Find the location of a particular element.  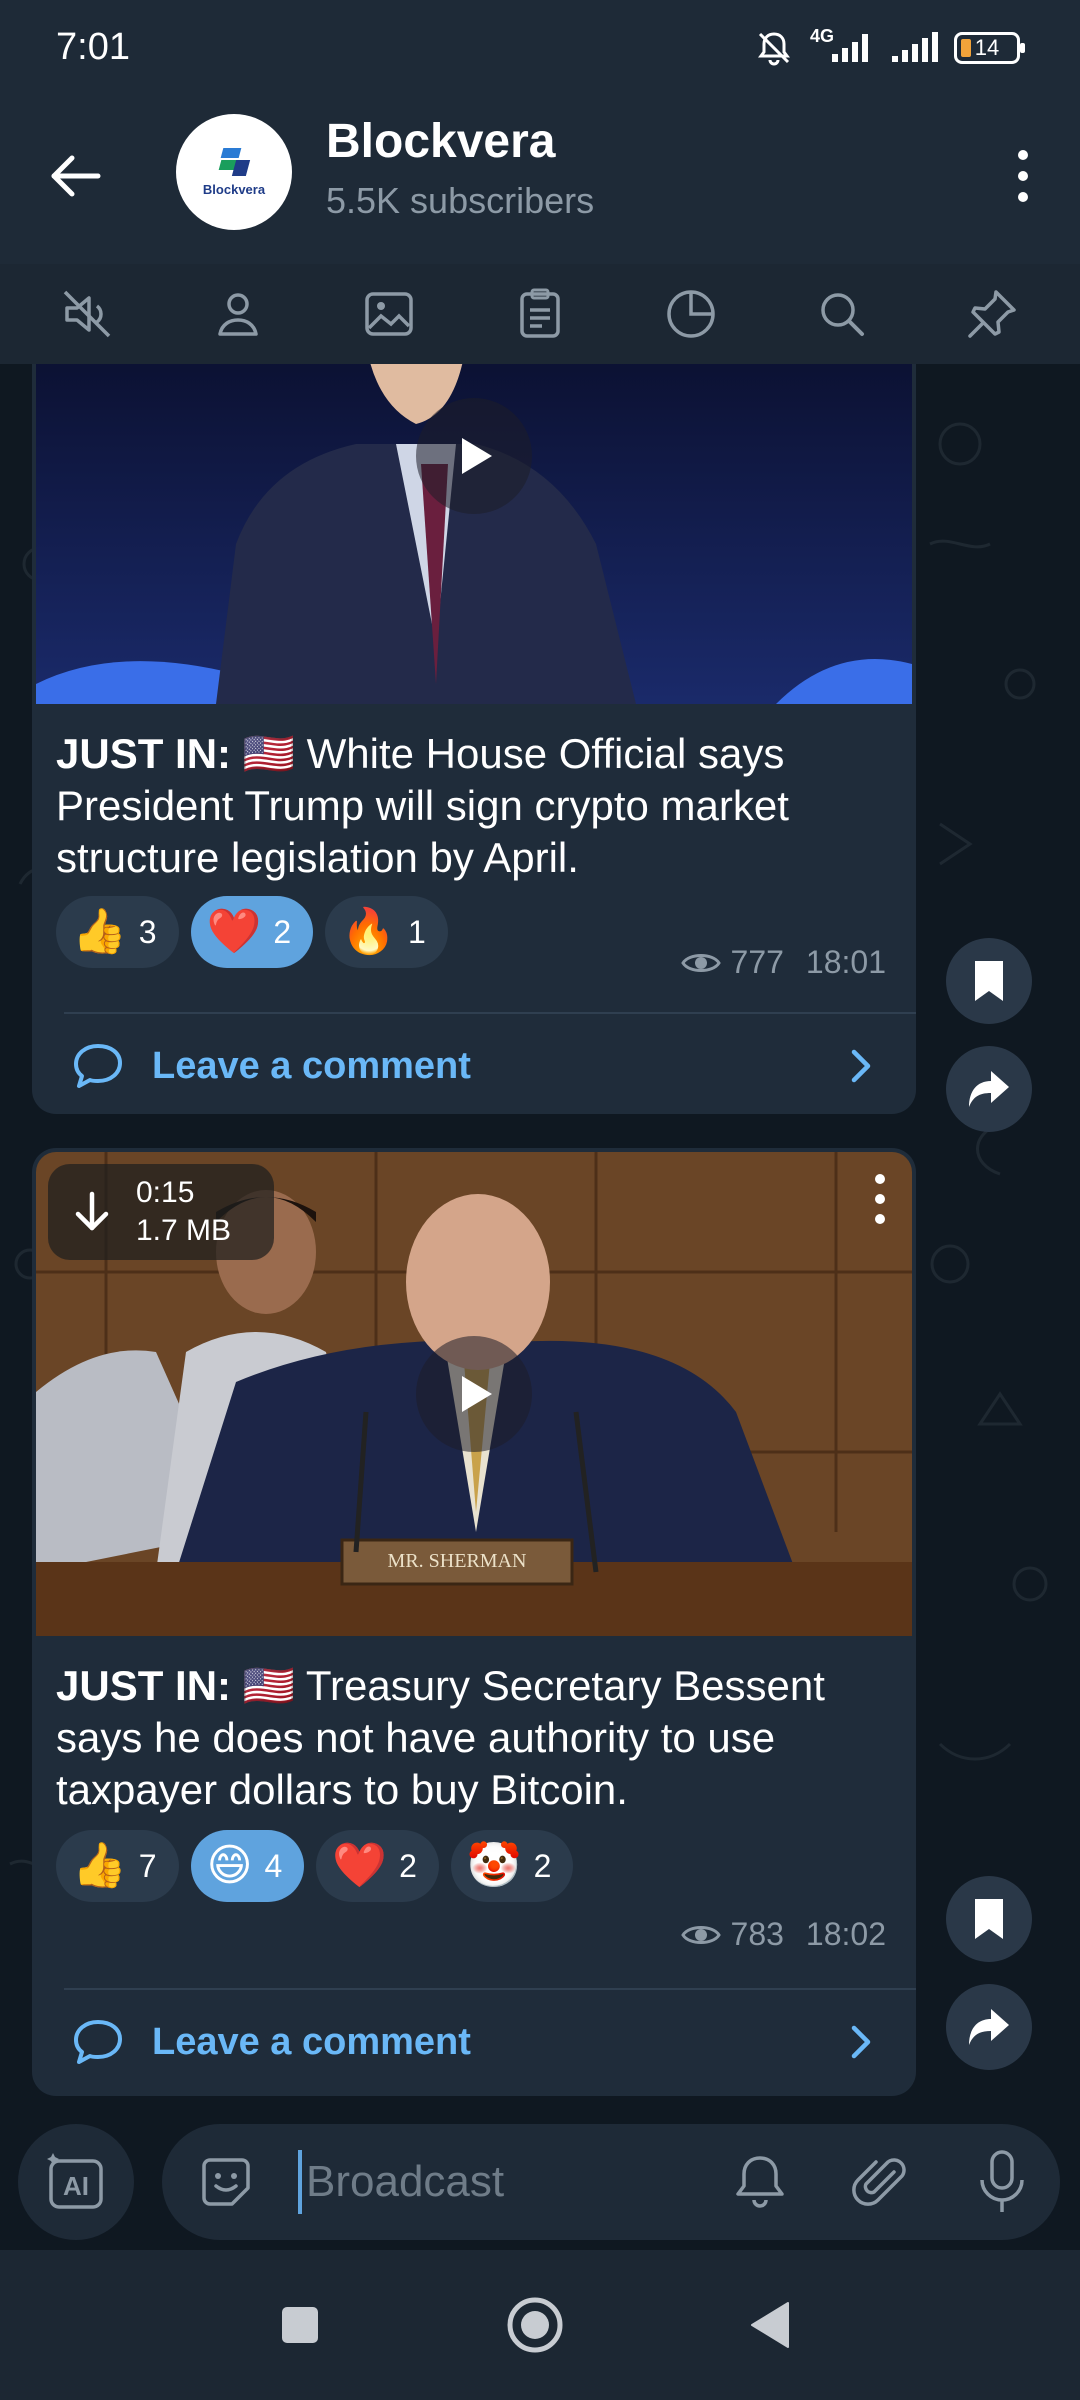

more-menu-icon is located at coordinates (1023, 176).